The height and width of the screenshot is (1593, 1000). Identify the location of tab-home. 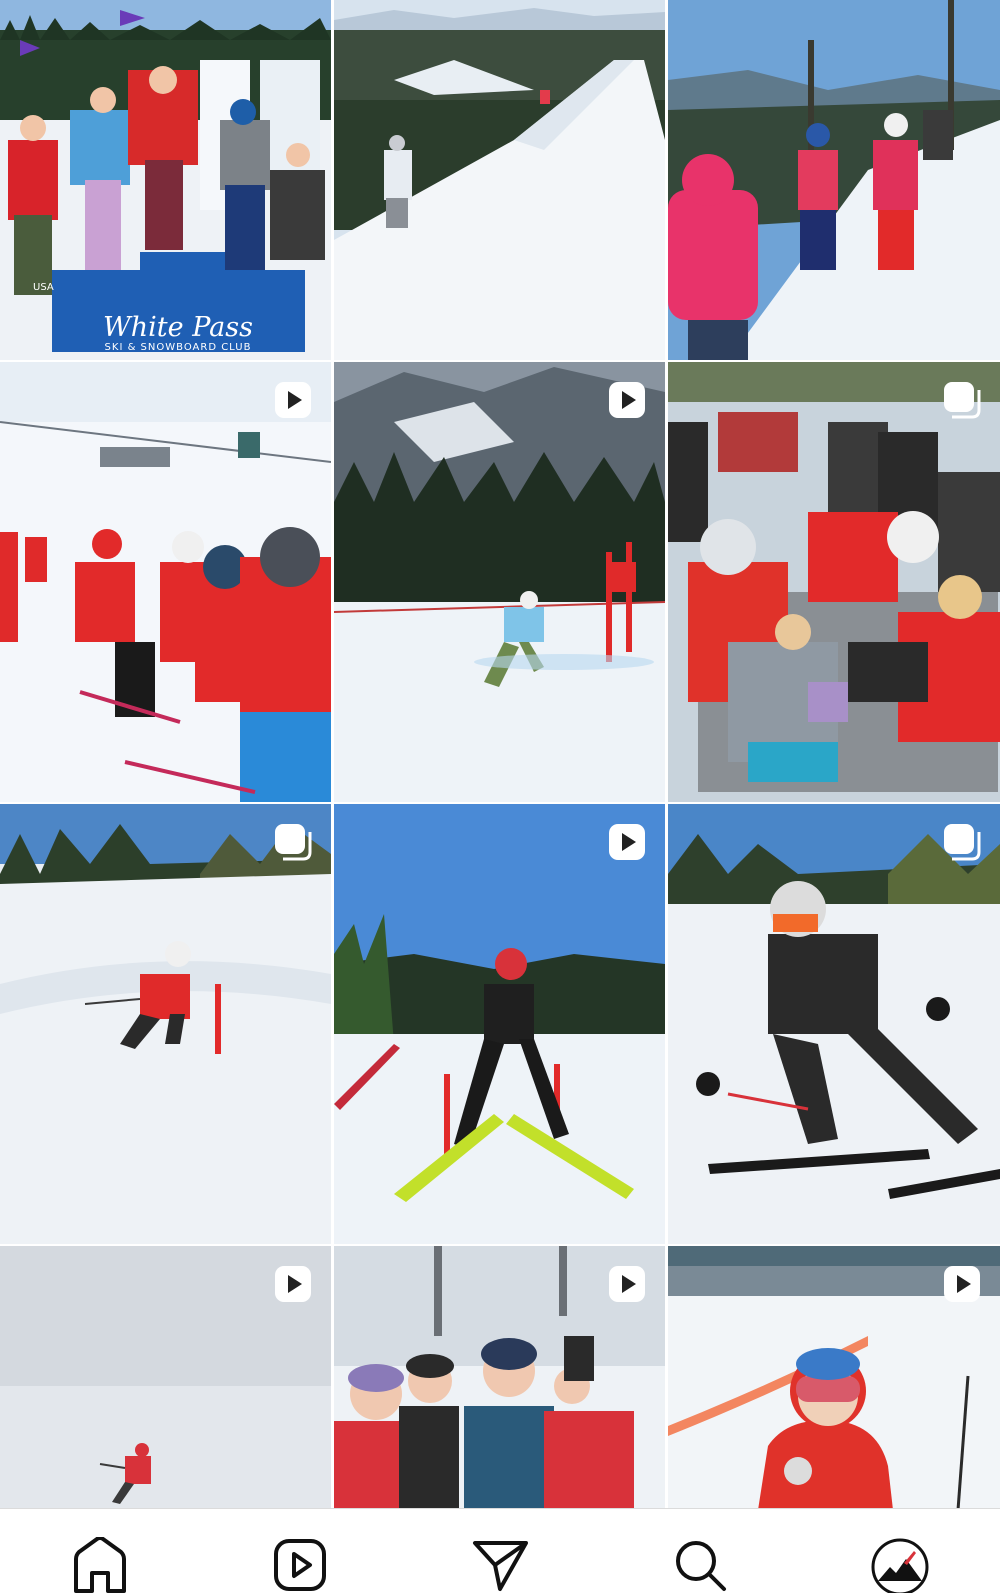
(100, 1565).